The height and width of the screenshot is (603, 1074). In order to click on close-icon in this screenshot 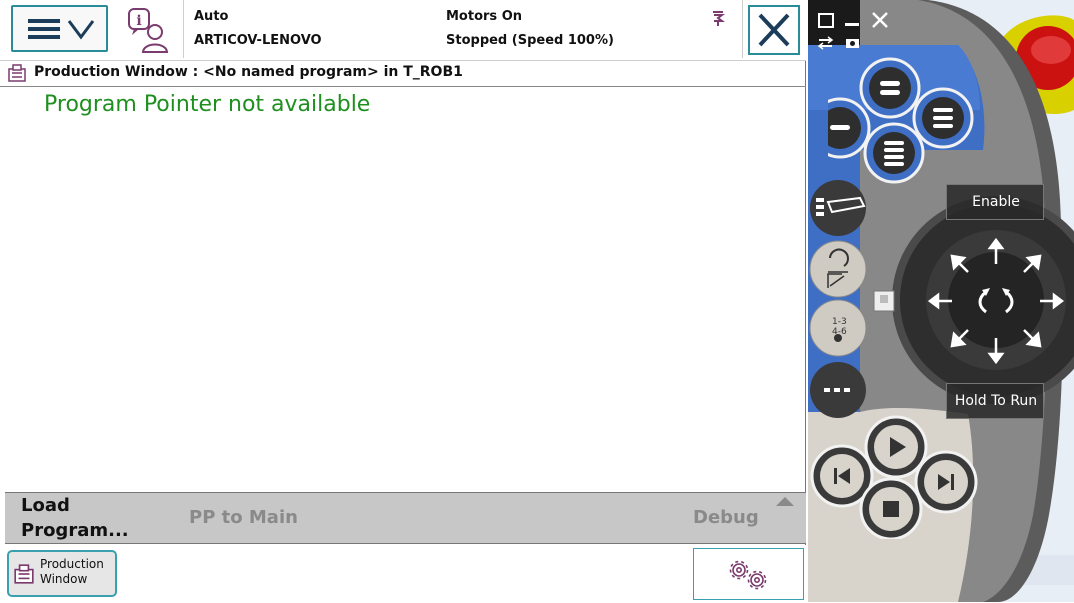, I will do `click(774, 30)`.